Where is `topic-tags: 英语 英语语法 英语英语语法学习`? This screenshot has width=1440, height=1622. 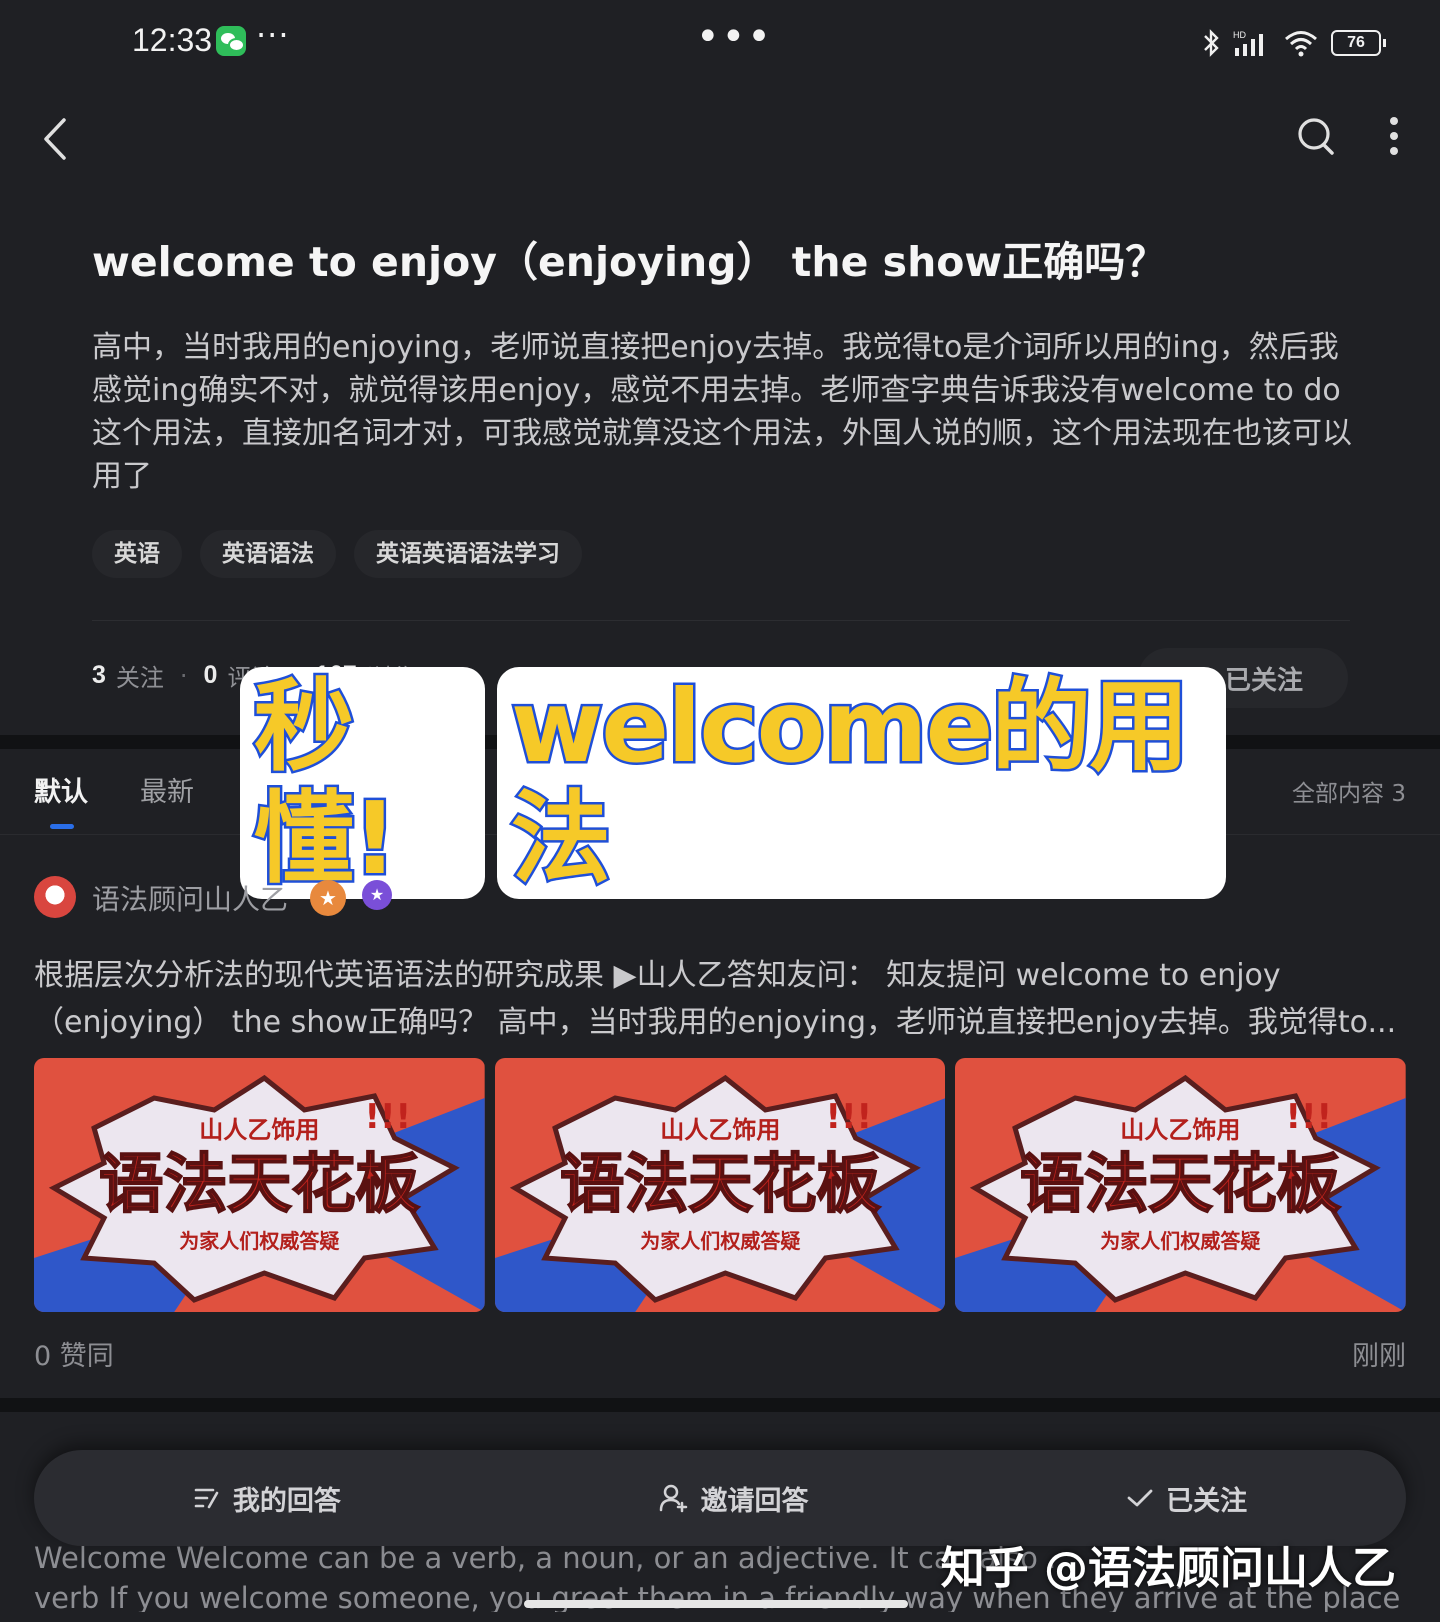 topic-tags: 英语 英语语法 英语英语语法学习 is located at coordinates (337, 554).